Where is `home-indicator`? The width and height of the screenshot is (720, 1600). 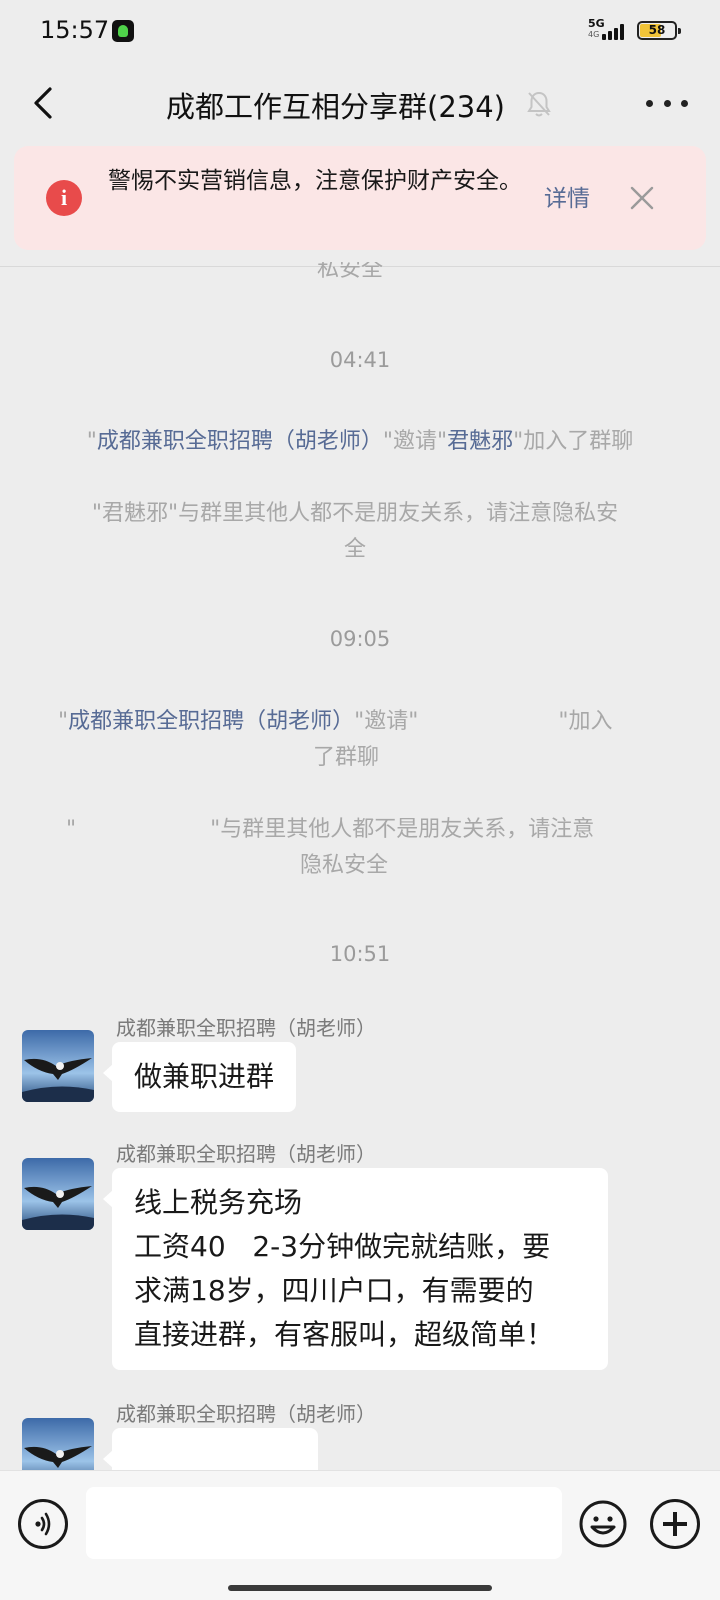 home-indicator is located at coordinates (360, 1588).